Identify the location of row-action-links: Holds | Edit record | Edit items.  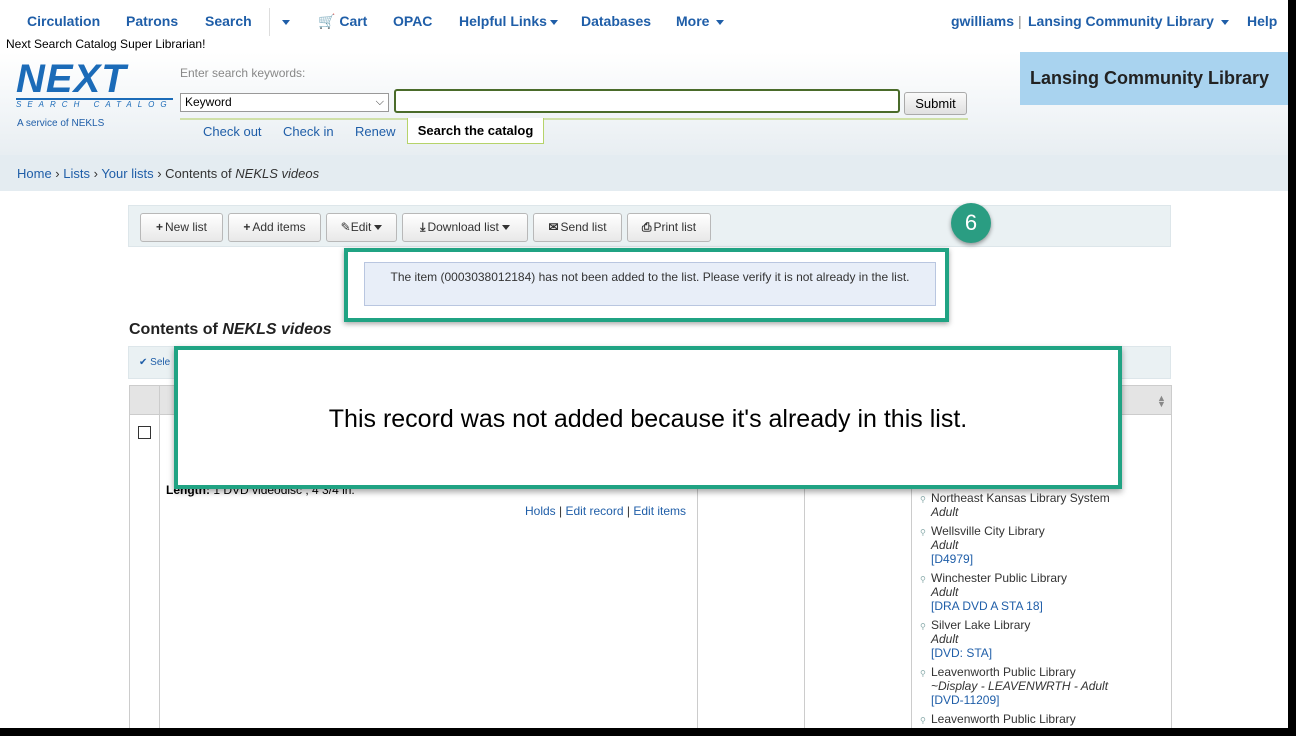
(606, 511).